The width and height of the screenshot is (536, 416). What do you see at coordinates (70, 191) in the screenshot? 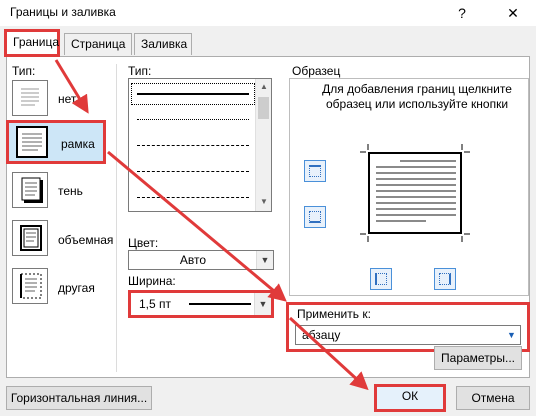
I see `setting-shadow-label: тень` at bounding box center [70, 191].